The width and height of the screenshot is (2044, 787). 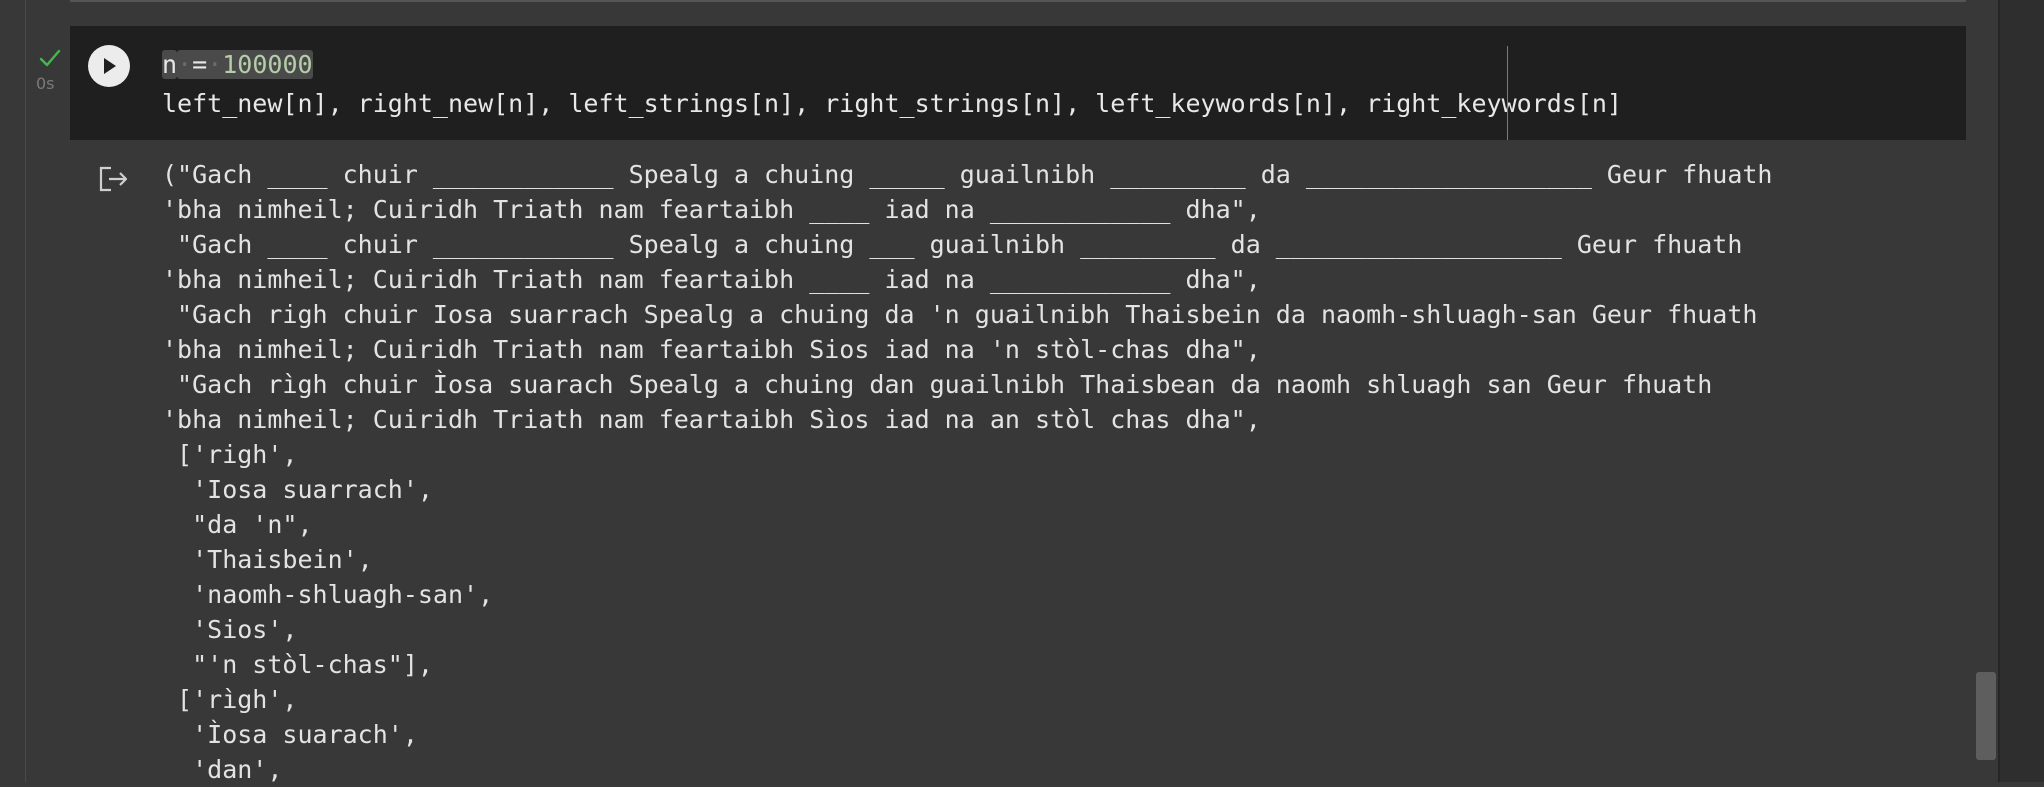 I want to click on check-icon, so click(x=50, y=58).